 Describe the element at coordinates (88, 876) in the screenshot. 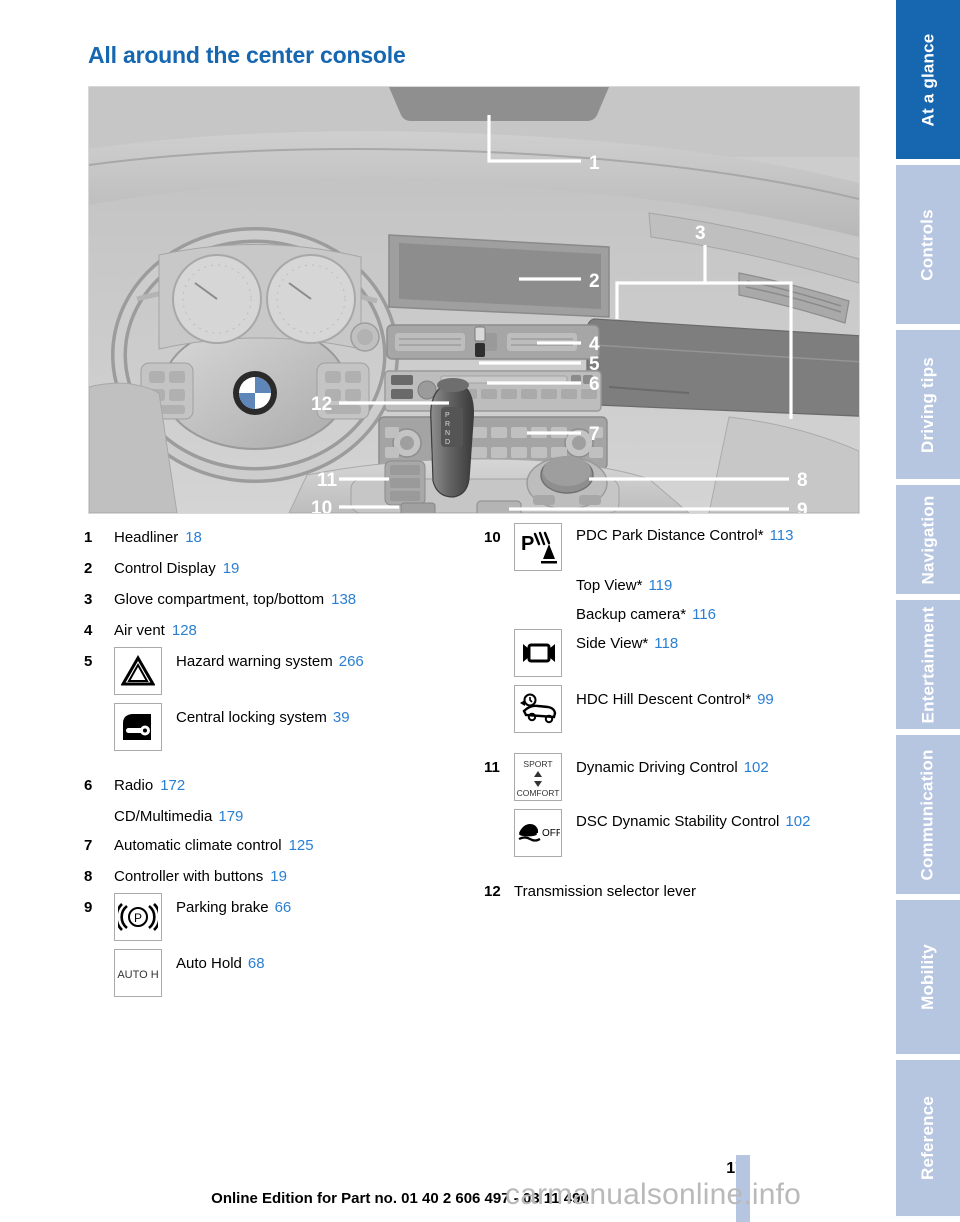

I see `legend-number: 8` at that location.